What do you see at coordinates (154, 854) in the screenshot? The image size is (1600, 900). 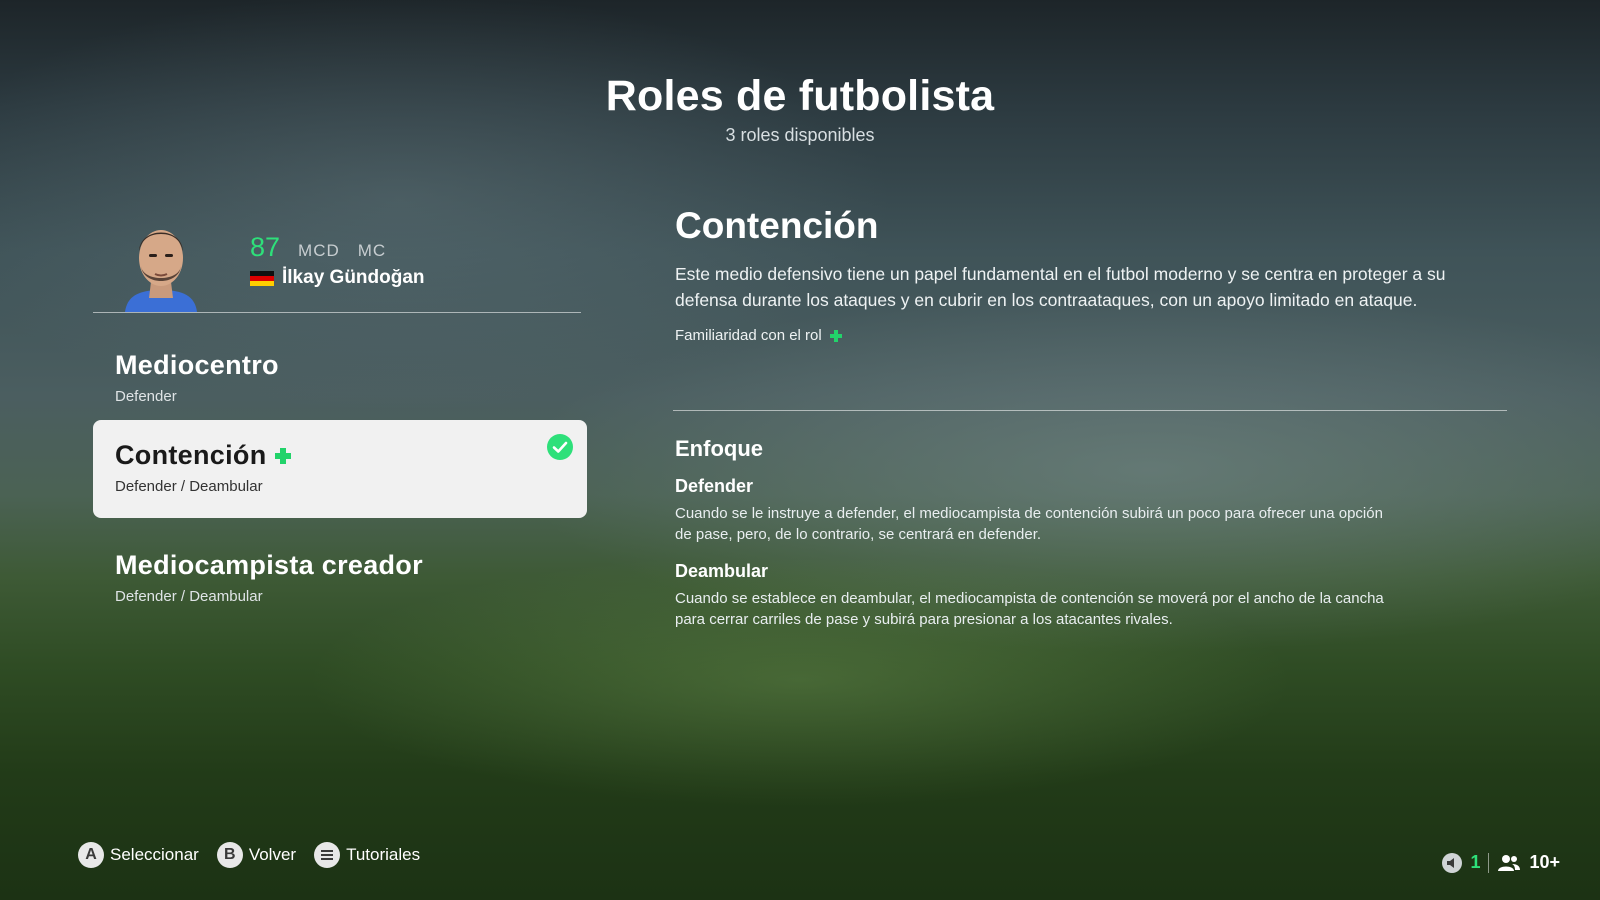 I see `hint-label: Seleccionar` at bounding box center [154, 854].